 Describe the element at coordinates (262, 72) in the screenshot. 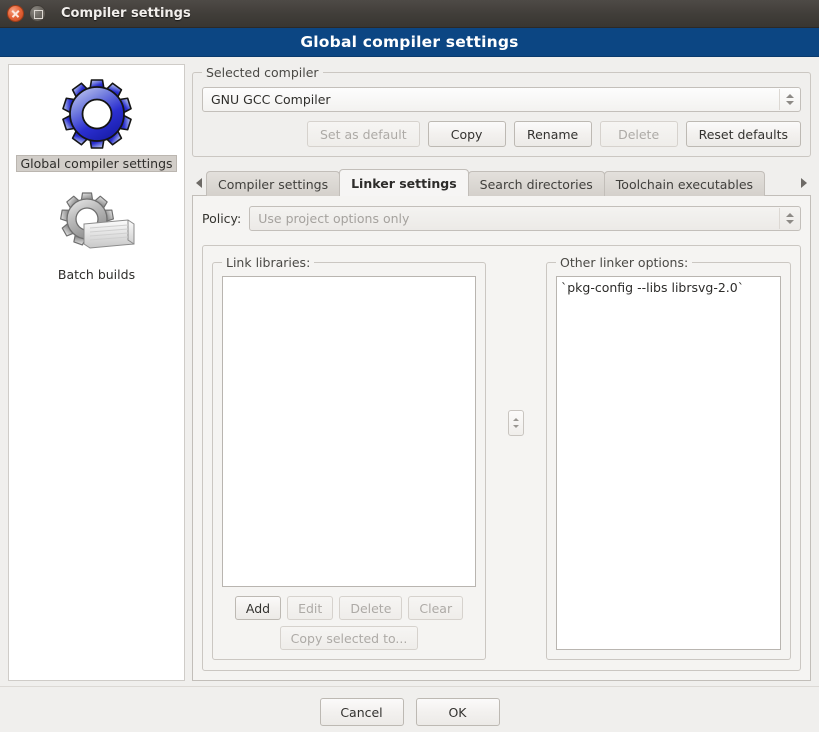

I see `selected-compiler-group-label: Selected compiler` at that location.